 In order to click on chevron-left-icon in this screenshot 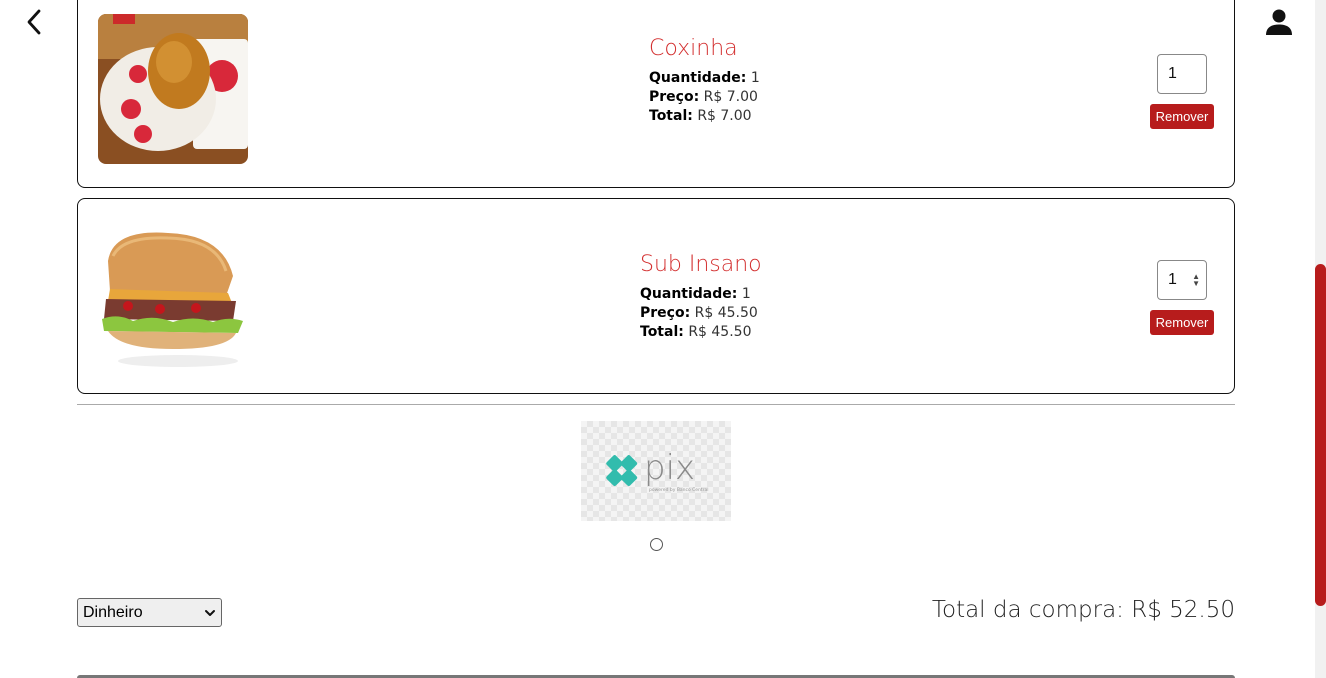, I will do `click(34, 22)`.